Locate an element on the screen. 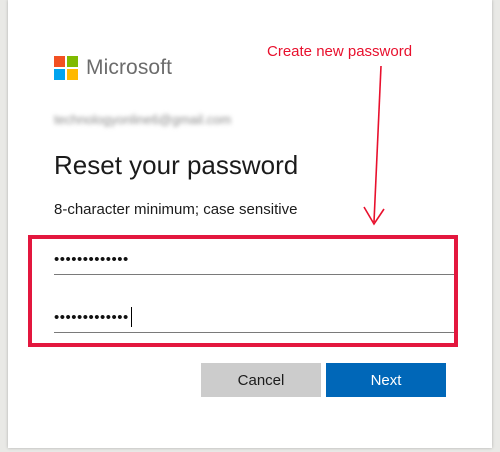  annotation-arrow-icon is located at coordinates (374, 145).